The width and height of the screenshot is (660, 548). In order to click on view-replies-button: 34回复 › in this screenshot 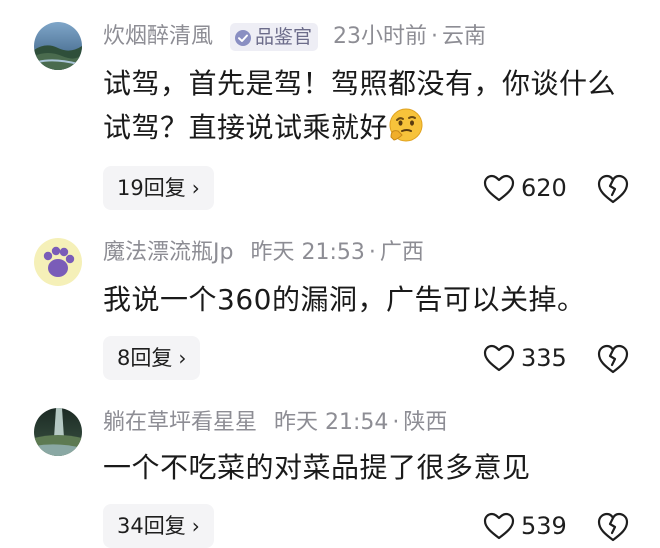, I will do `click(158, 526)`.